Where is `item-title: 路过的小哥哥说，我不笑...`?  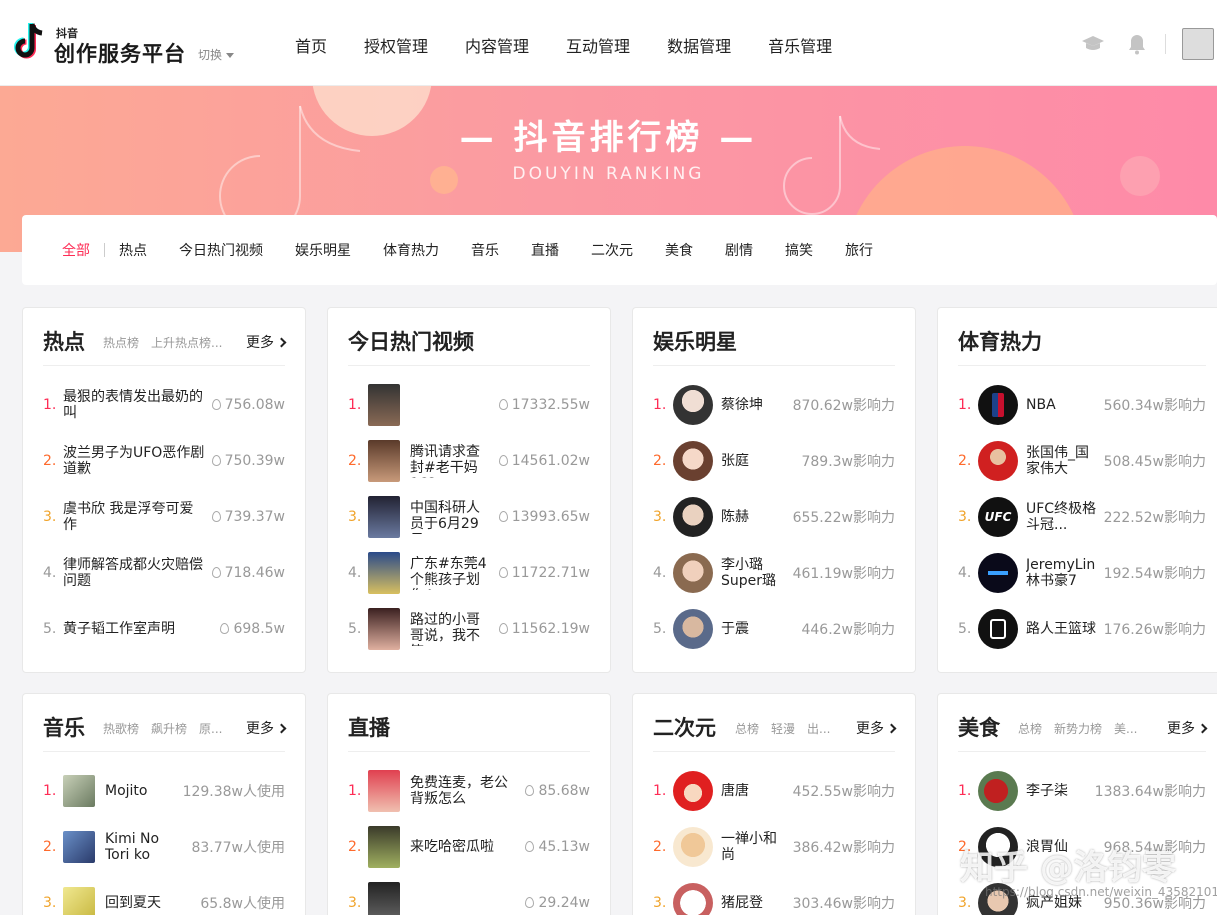
item-title: 路过的小哥哥说，我不笑... is located at coordinates (451, 629).